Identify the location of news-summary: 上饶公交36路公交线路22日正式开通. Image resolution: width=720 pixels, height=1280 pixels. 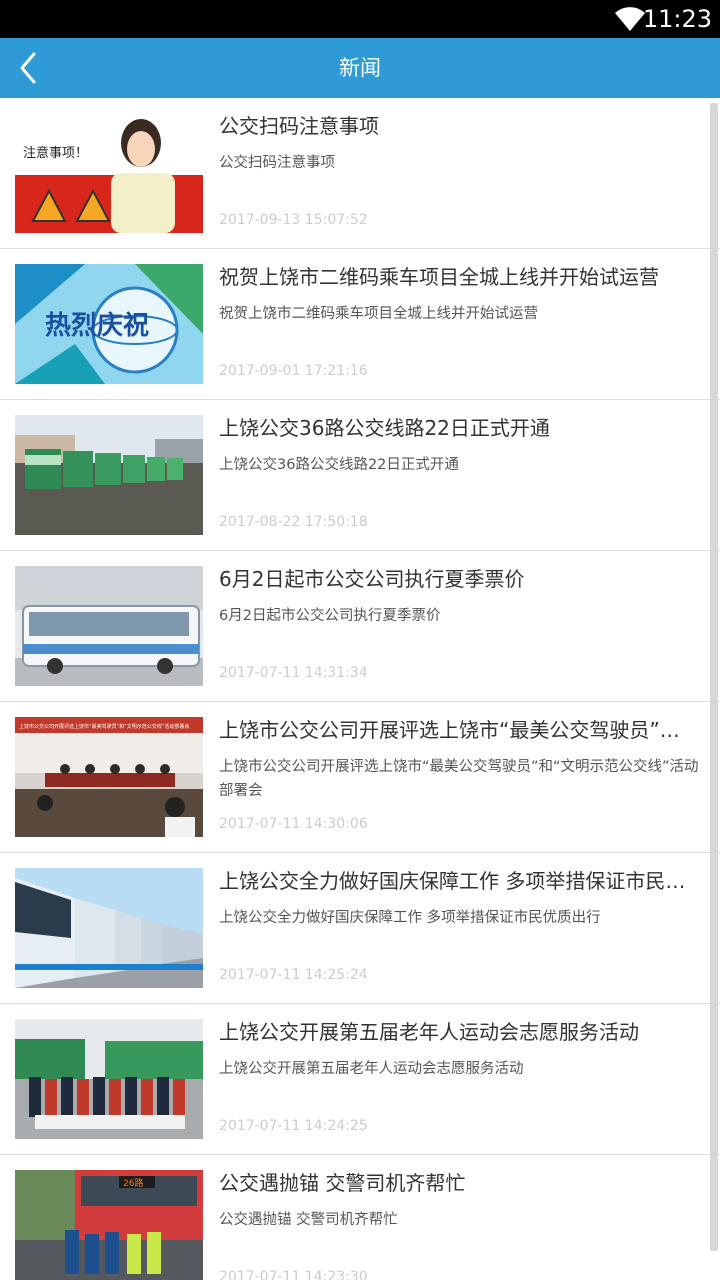
(339, 465).